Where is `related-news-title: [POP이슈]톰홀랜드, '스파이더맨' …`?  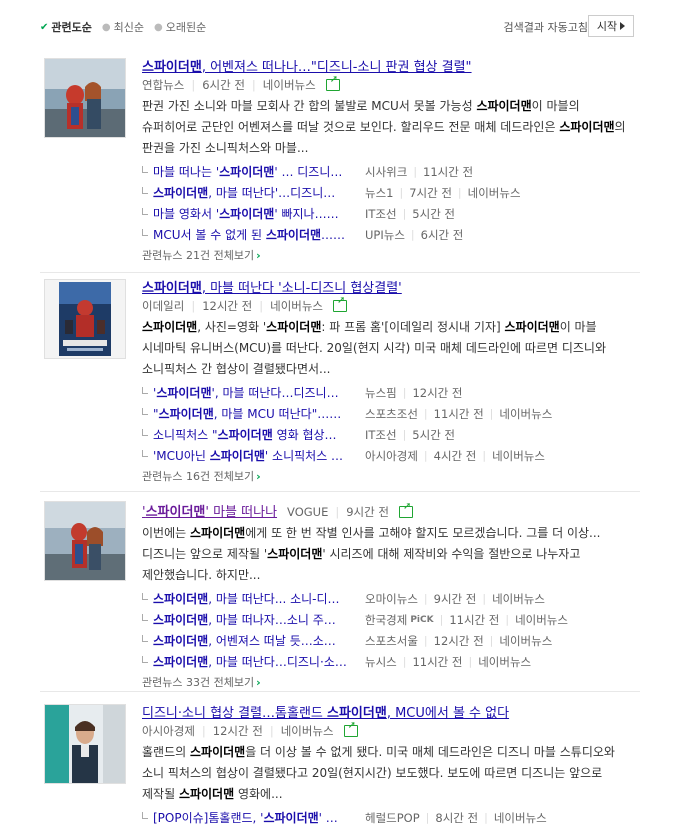
related-news-title: [POP이슈]톰홀랜드, '스파이더맨' … is located at coordinates (259, 816).